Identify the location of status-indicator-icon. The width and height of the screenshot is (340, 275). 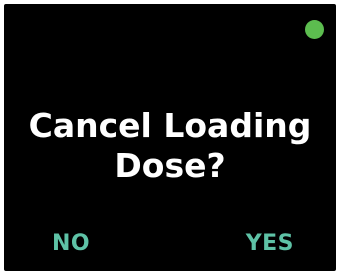
(314, 29).